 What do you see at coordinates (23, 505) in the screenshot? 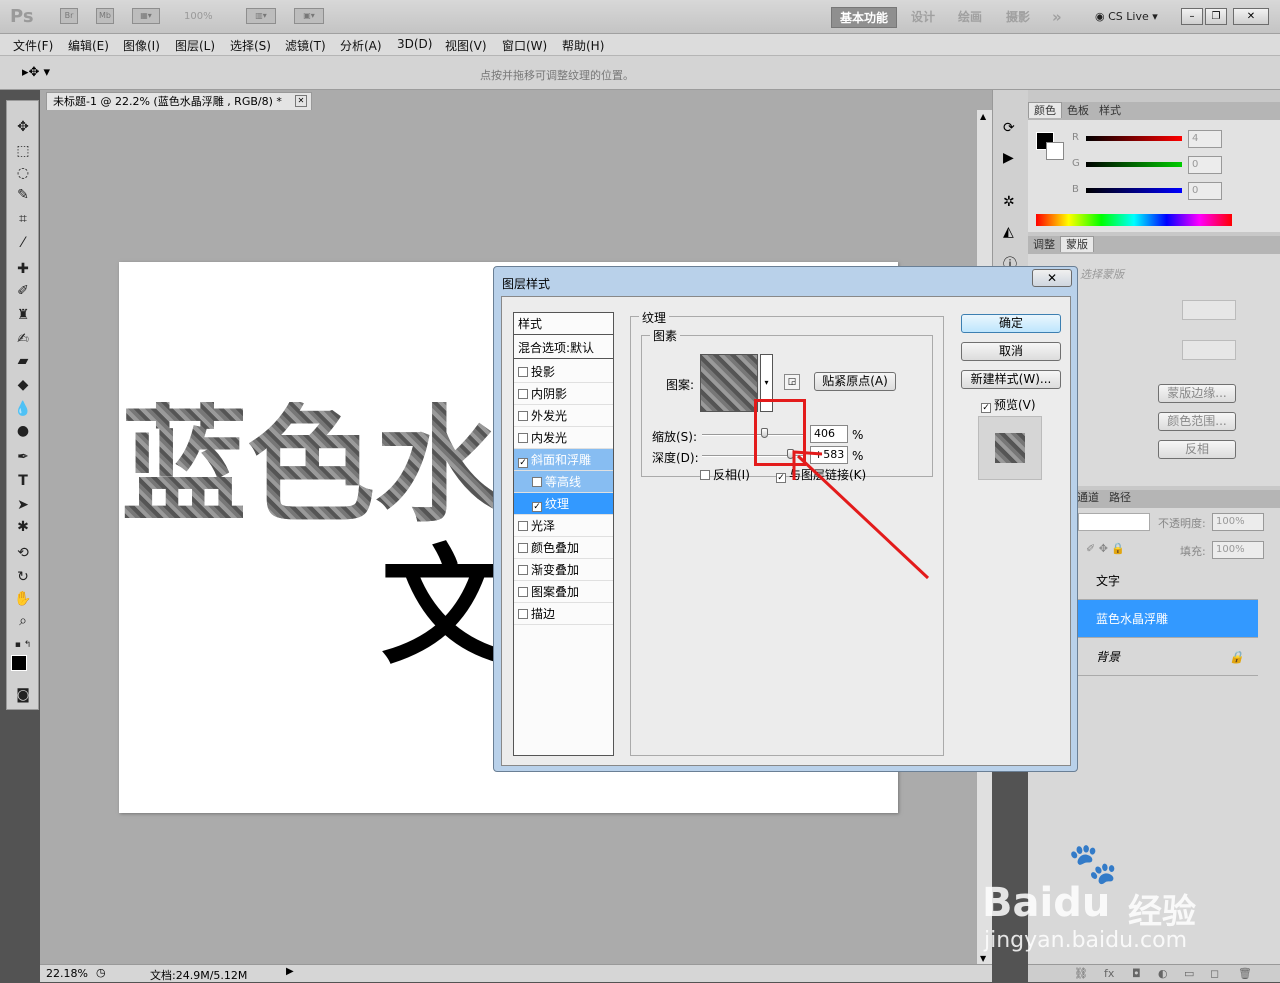
I see `path-select-tool-icon: ➤` at bounding box center [23, 505].